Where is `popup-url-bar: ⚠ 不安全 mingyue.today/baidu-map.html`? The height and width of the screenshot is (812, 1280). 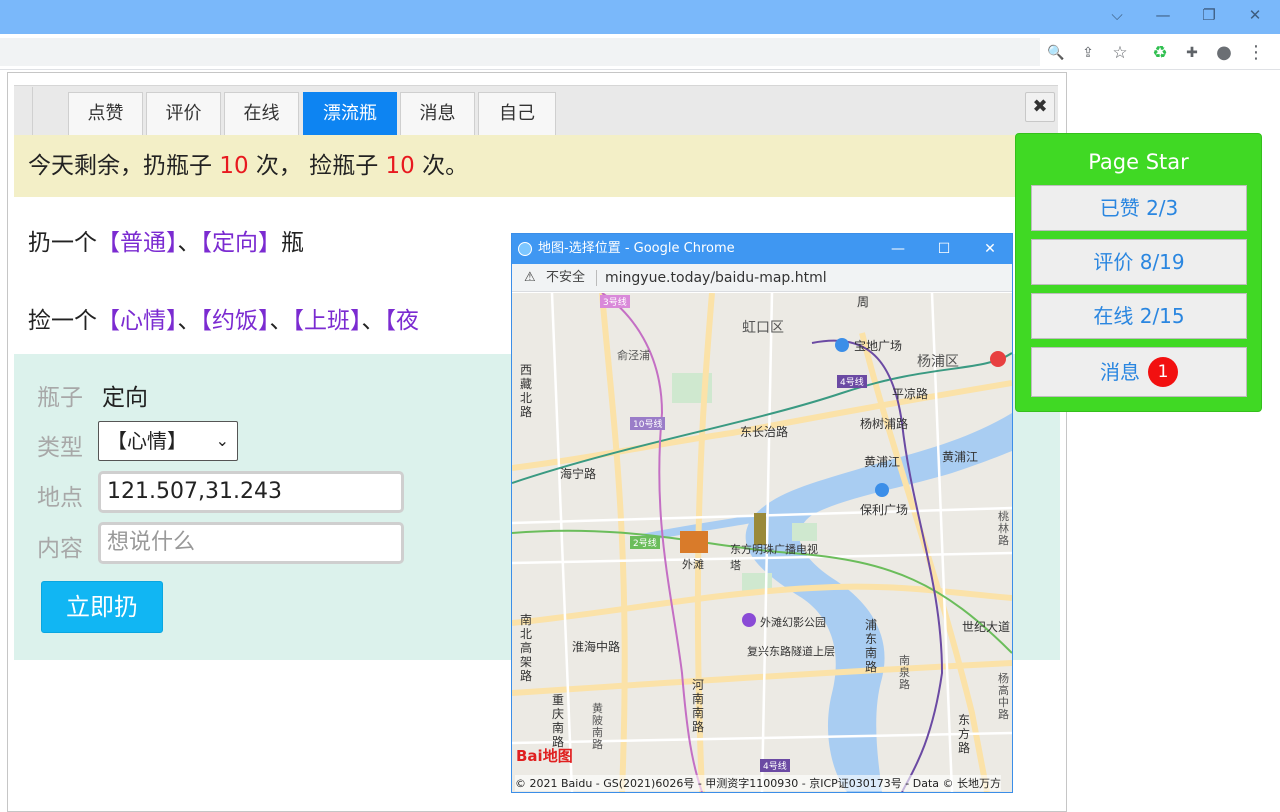
popup-url-bar: ⚠ 不安全 mingyue.today/baidu-map.html is located at coordinates (762, 278).